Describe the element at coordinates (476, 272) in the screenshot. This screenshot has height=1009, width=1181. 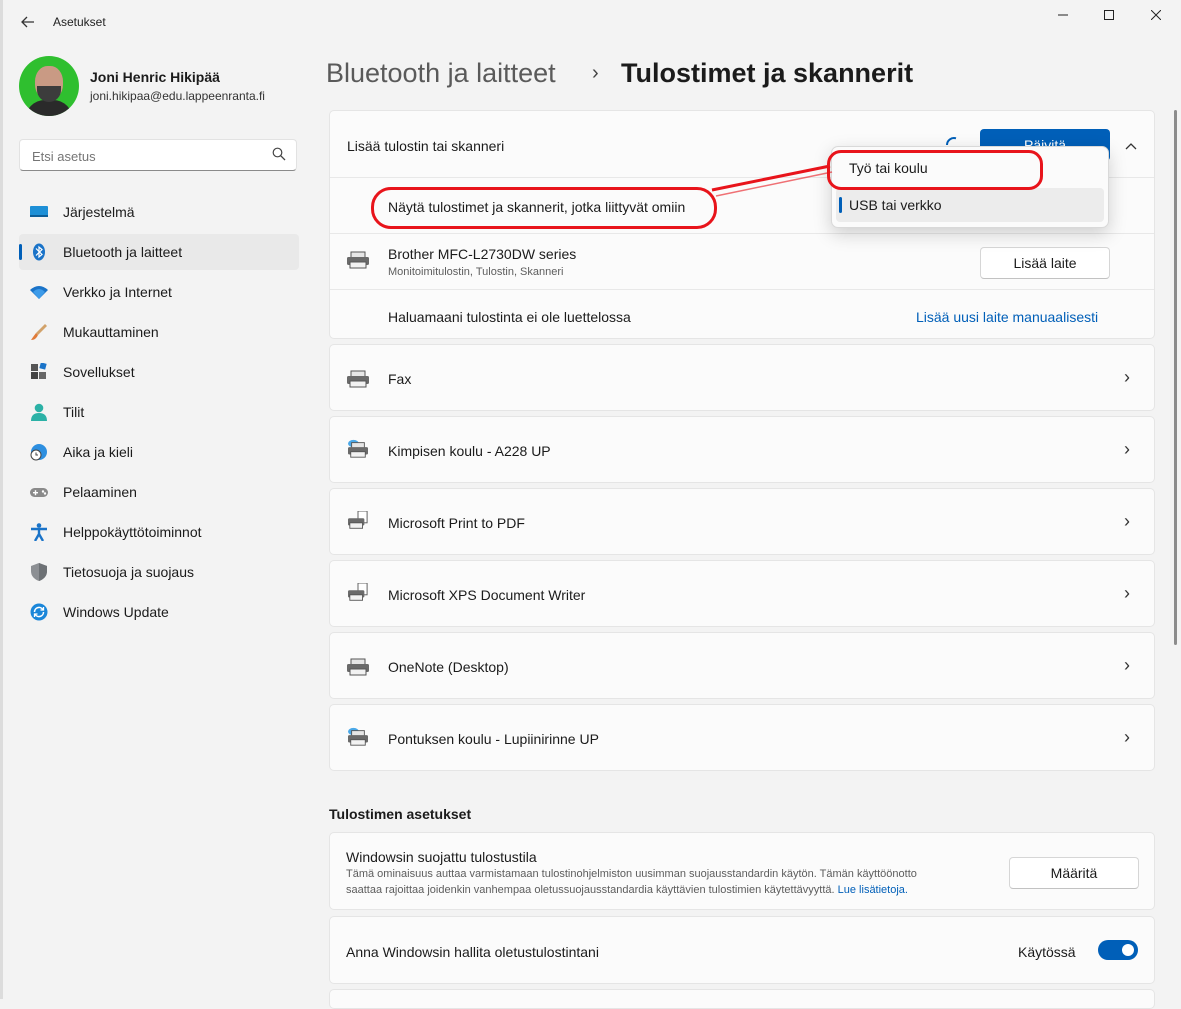
I see `found-printer-desc: Monitoimitulostin, Tulostin, Skanneri` at that location.